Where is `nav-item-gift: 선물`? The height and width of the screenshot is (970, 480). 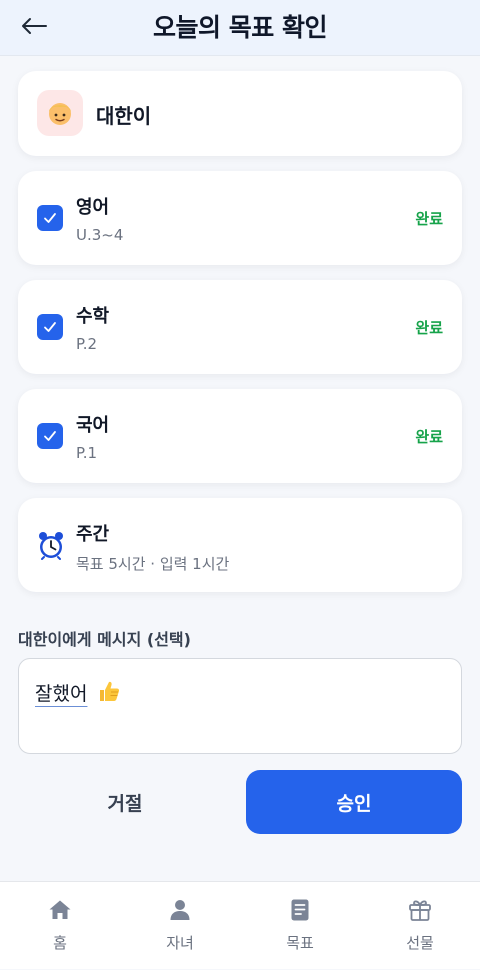
nav-item-gift: 선물 is located at coordinates (420, 926).